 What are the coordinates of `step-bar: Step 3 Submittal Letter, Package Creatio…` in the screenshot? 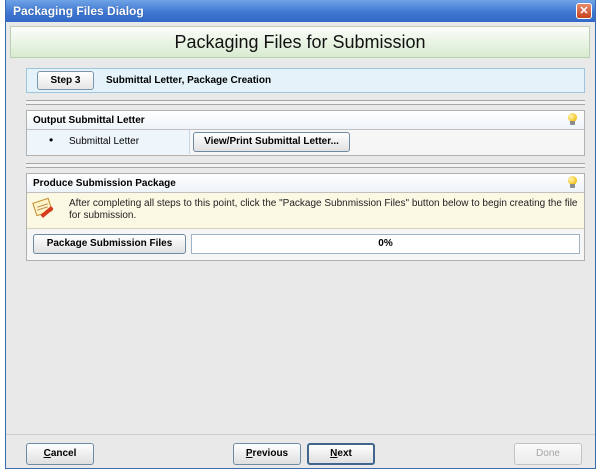 It's located at (305, 80).